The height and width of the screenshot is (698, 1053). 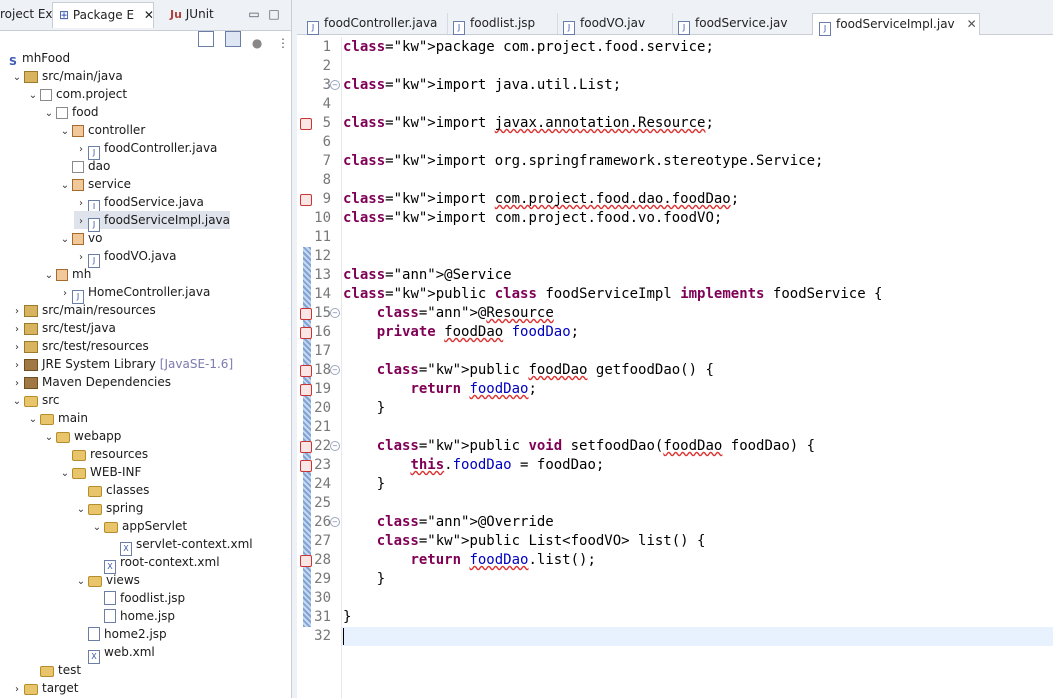 What do you see at coordinates (35, 400) in the screenshot?
I see `tree-item: ⌄ src` at bounding box center [35, 400].